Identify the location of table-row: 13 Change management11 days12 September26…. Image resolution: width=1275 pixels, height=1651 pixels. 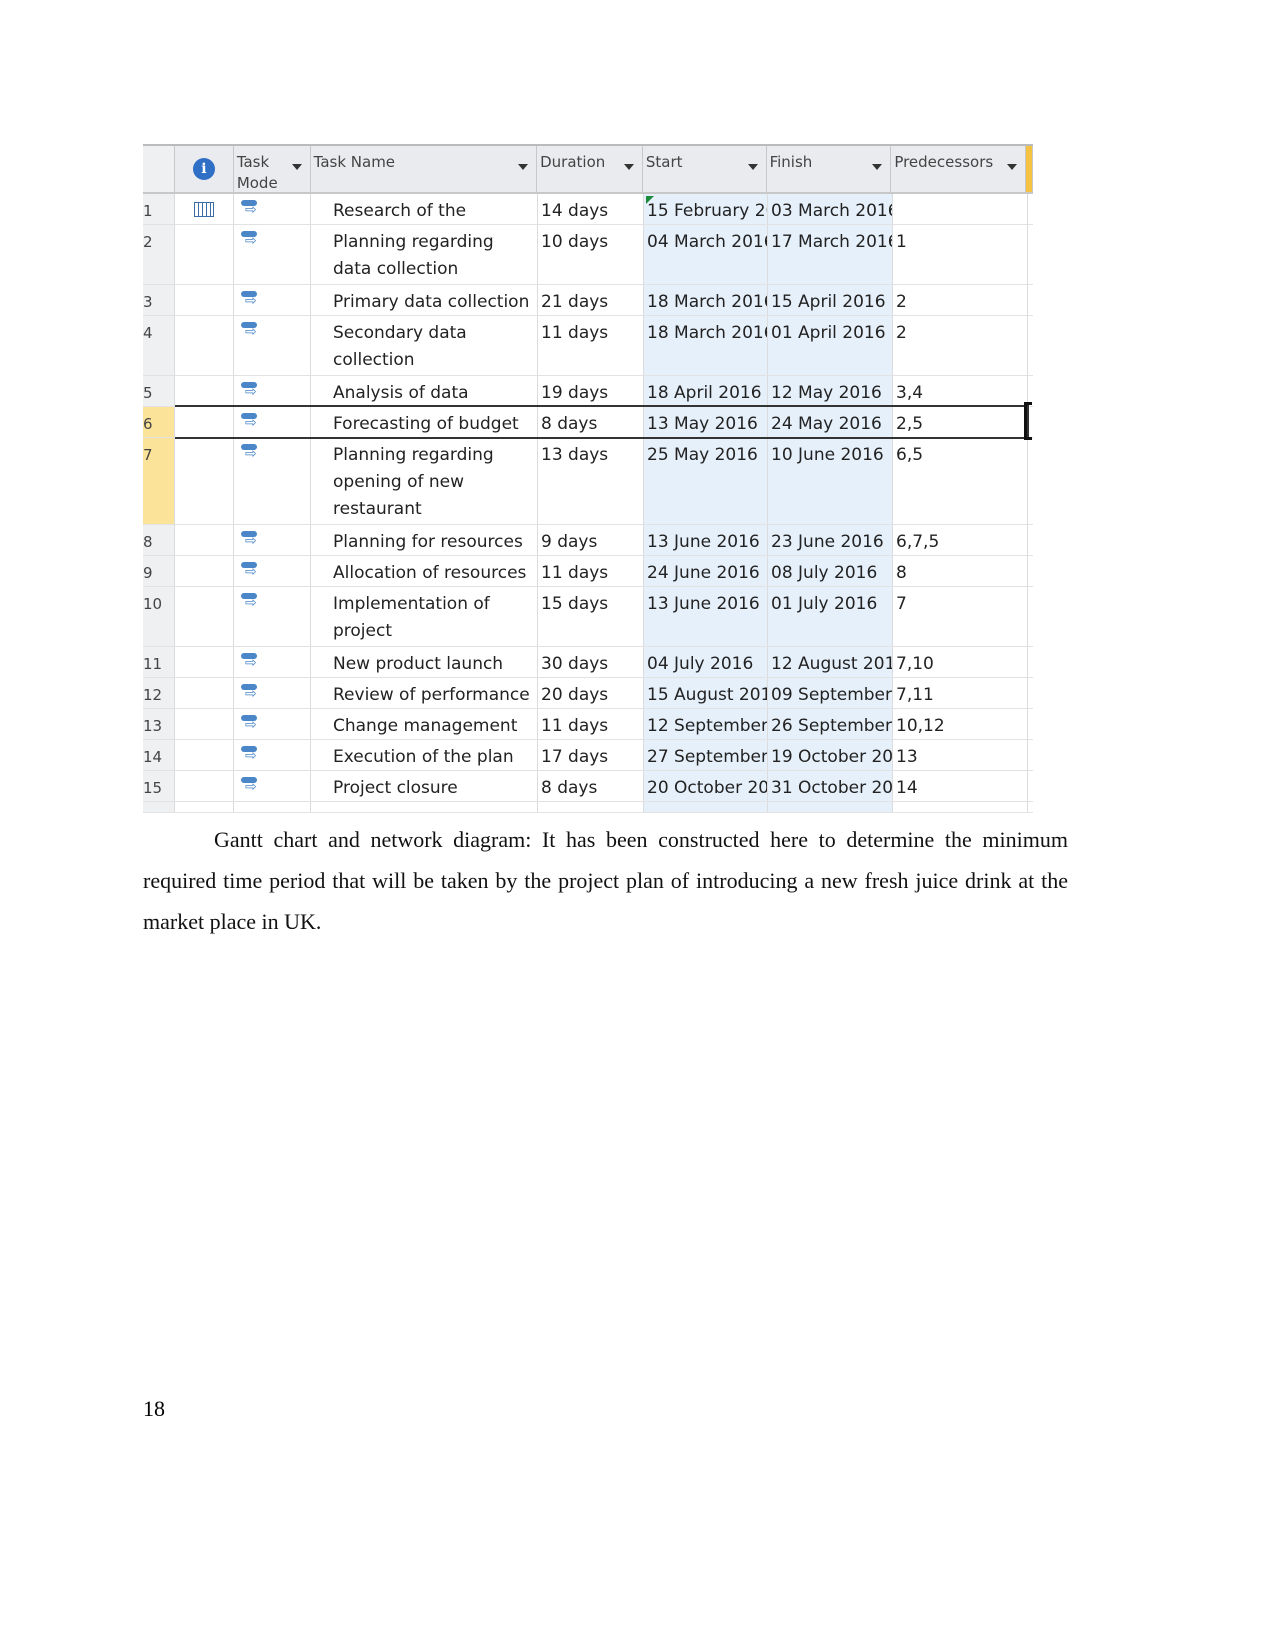
(588, 724).